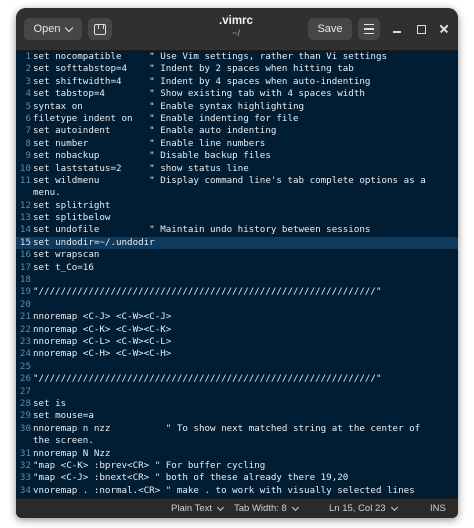 This screenshot has width=474, height=528. What do you see at coordinates (141, 168) in the screenshot?
I see `line-text: set laststatus=2 " show status line` at bounding box center [141, 168].